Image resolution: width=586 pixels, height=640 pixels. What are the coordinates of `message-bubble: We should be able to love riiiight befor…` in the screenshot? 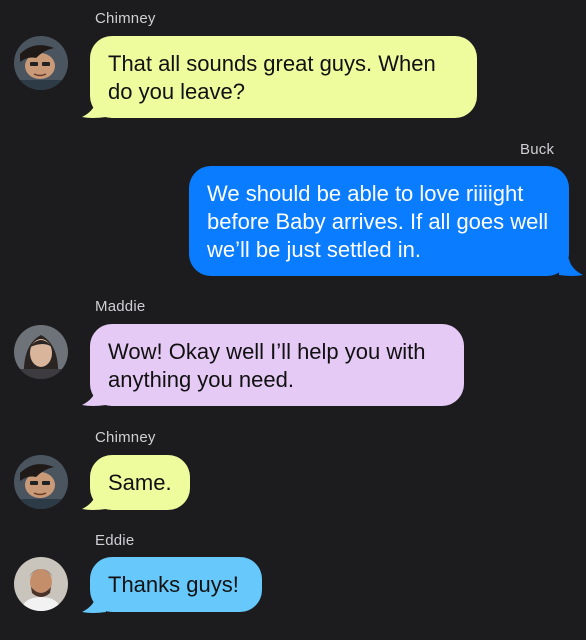 It's located at (379, 221).